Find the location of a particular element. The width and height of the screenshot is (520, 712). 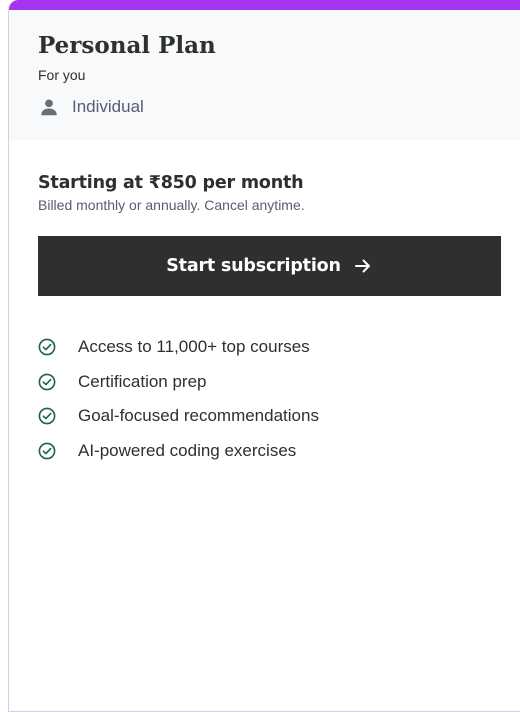

plan-accent-bar is located at coordinates (264, 5).